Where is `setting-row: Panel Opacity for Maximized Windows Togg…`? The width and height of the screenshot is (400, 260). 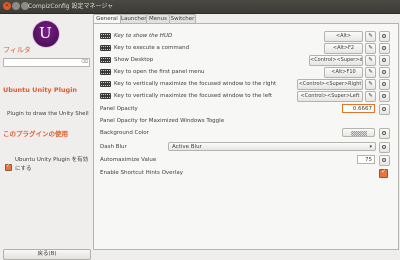 setting-row: Panel Opacity for Maximized Windows Togg… is located at coordinates (246, 121).